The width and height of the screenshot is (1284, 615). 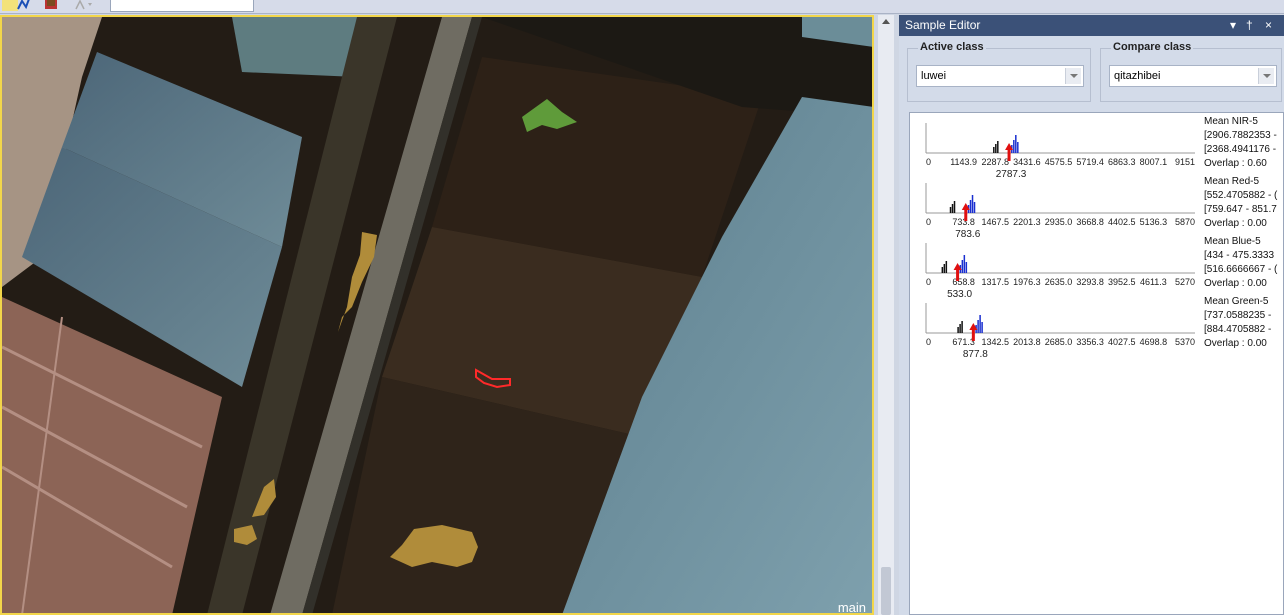 I want to click on hist-tick-label: 3952.5, so click(x=1122, y=282).